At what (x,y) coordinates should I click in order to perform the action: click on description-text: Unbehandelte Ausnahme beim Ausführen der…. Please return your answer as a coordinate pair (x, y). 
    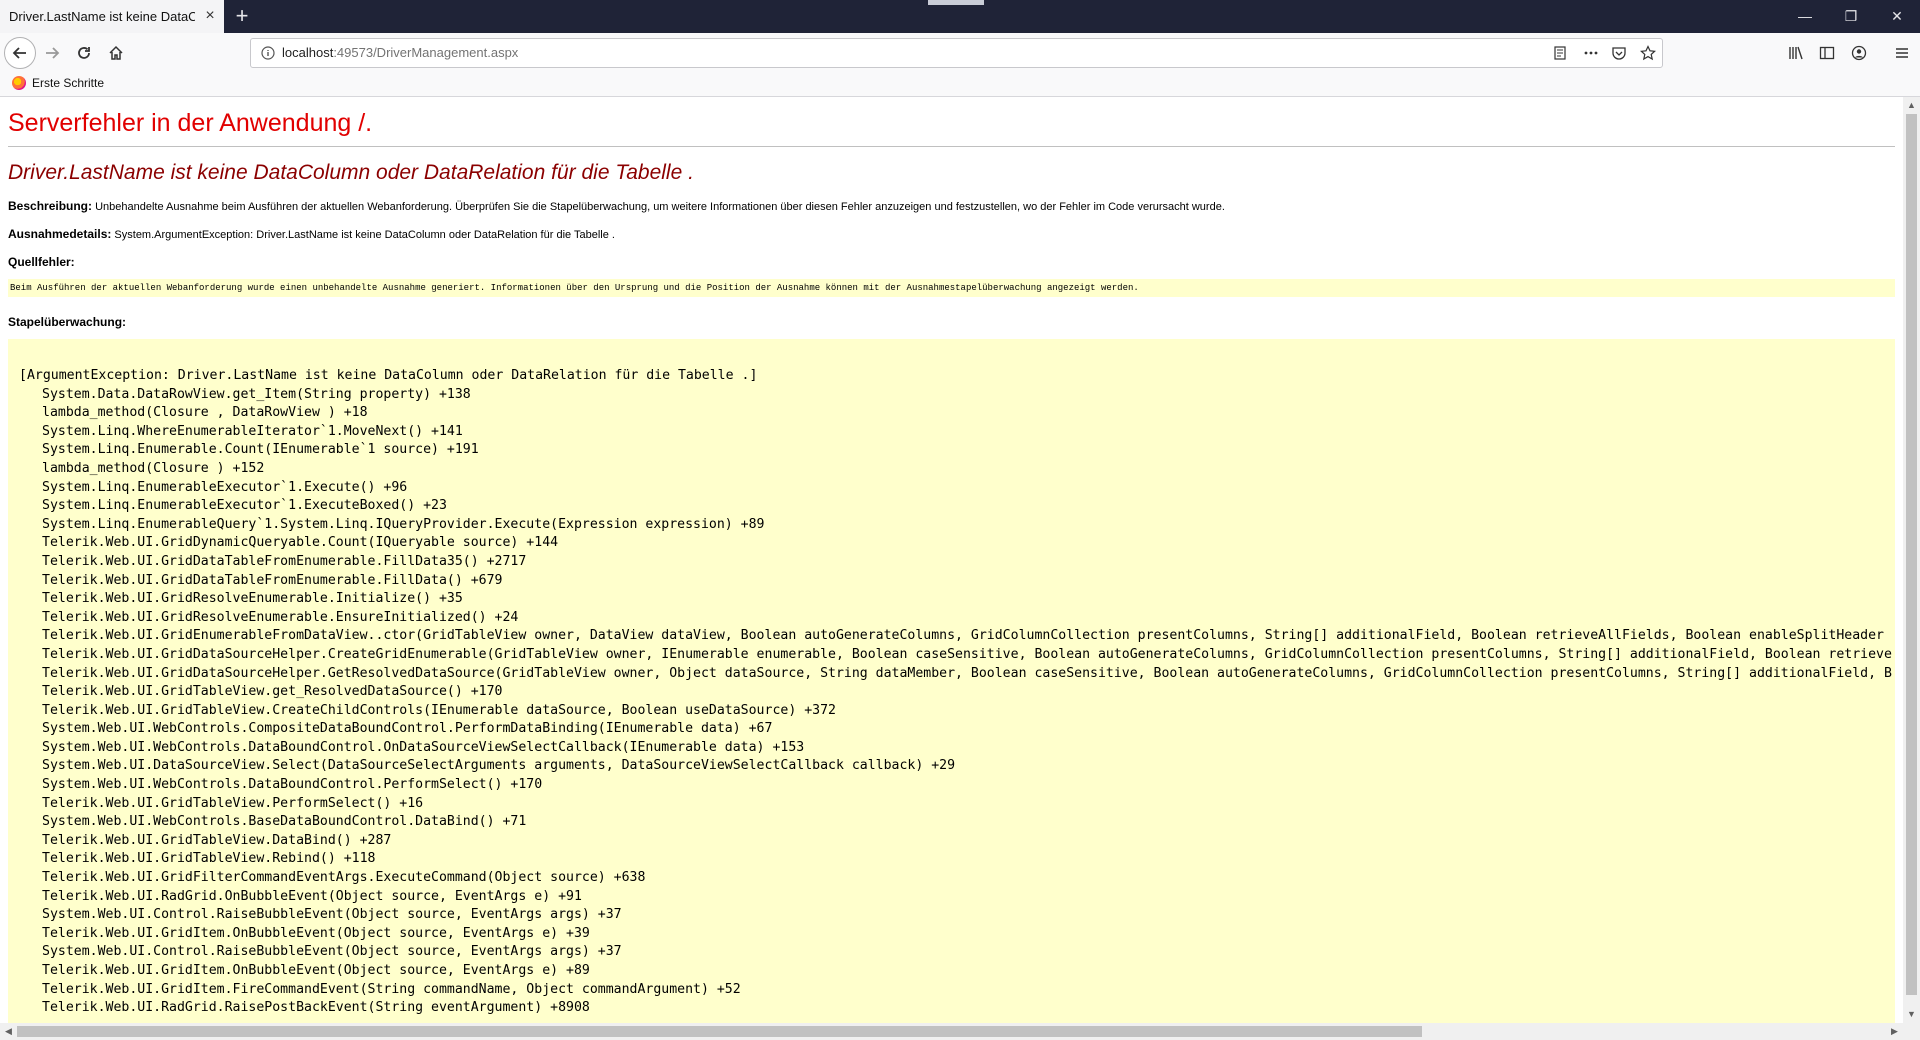
    Looking at the image, I should click on (660, 207).